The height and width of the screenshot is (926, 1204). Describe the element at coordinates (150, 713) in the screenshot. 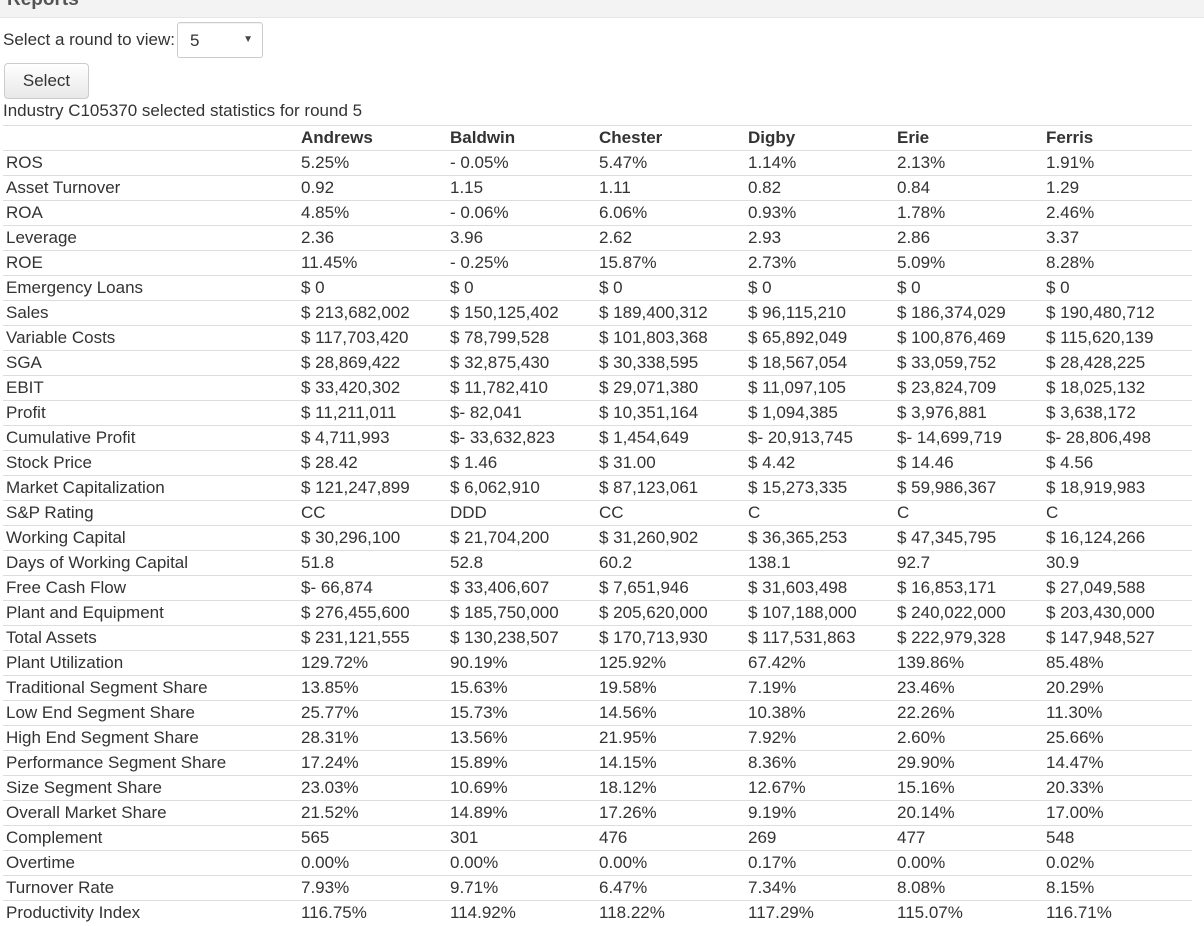

I see `row-label: Low End Segment Share` at that location.